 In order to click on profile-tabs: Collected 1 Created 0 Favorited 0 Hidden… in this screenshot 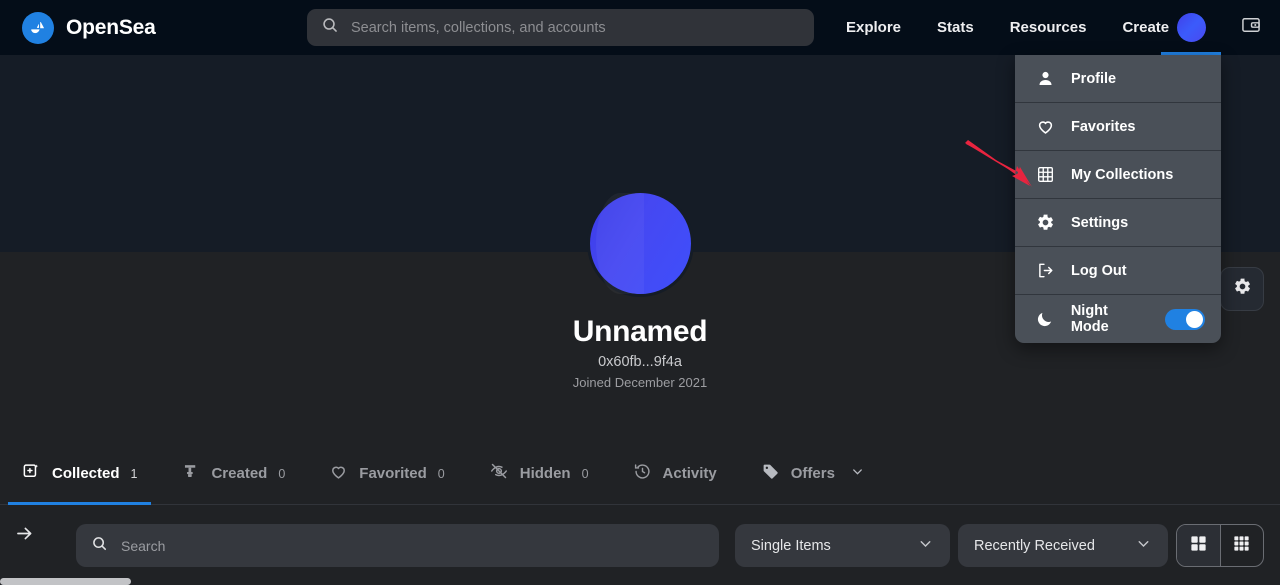, I will do `click(640, 474)`.